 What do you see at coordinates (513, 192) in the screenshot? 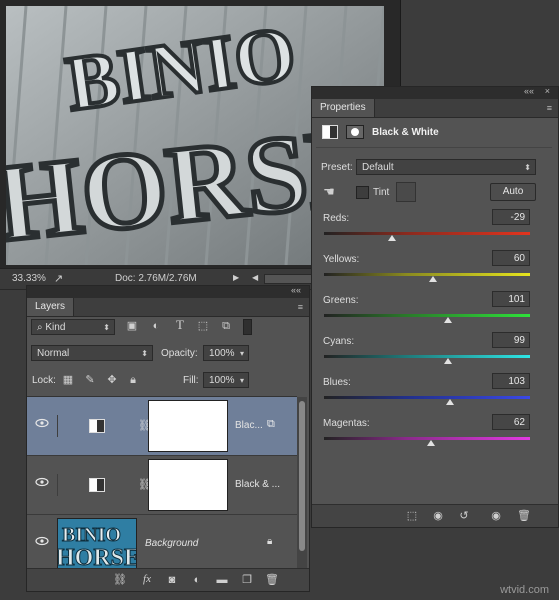
I see `auto-button: Auto` at bounding box center [513, 192].